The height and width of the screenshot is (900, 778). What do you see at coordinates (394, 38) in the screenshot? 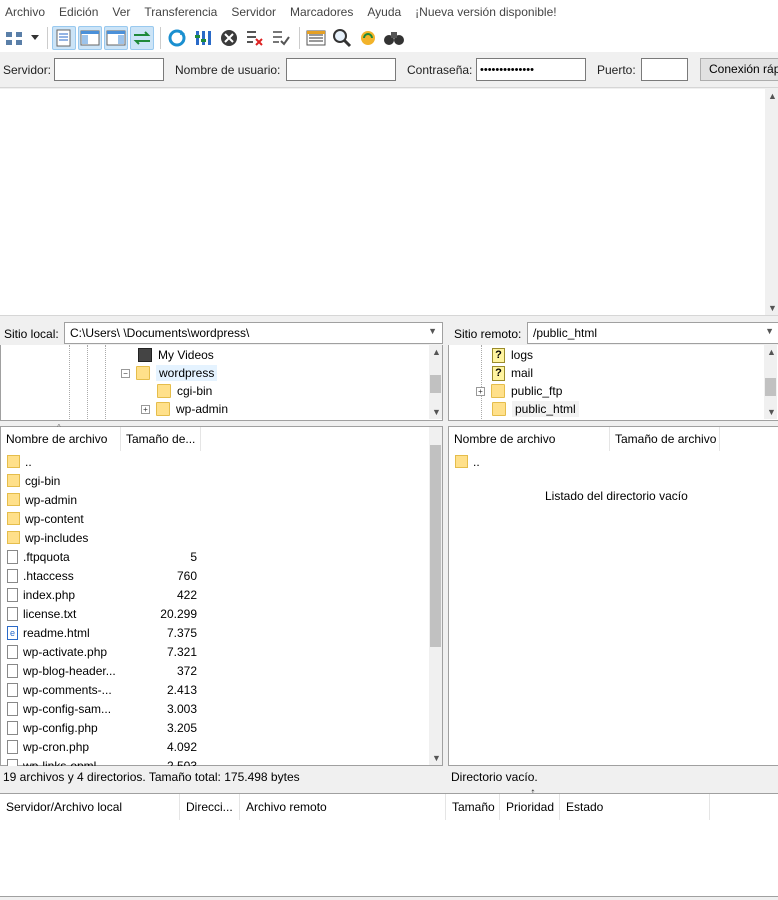
I see `find-icon` at bounding box center [394, 38].